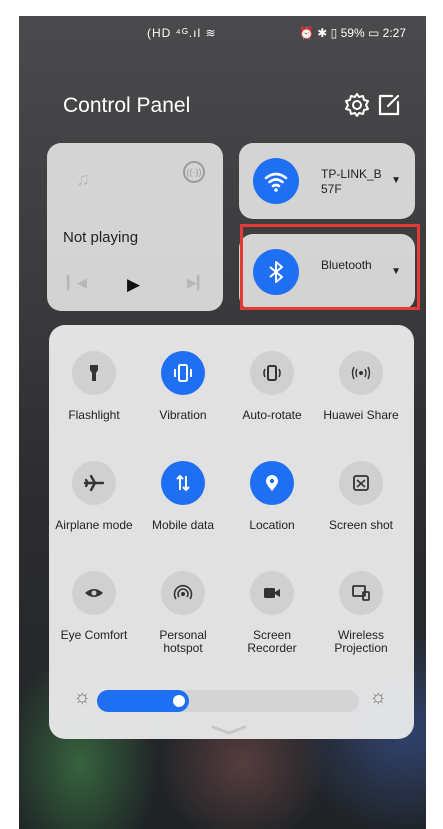  I want to click on screen-recorder-icon, so click(272, 593).